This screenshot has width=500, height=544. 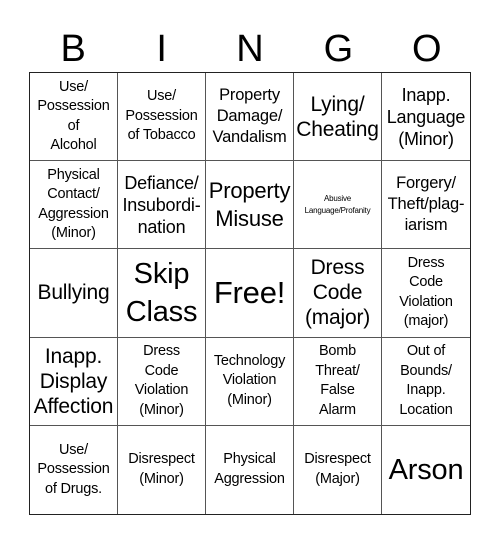 I want to click on cell-label: Inapp. Display Affection, so click(x=73, y=381).